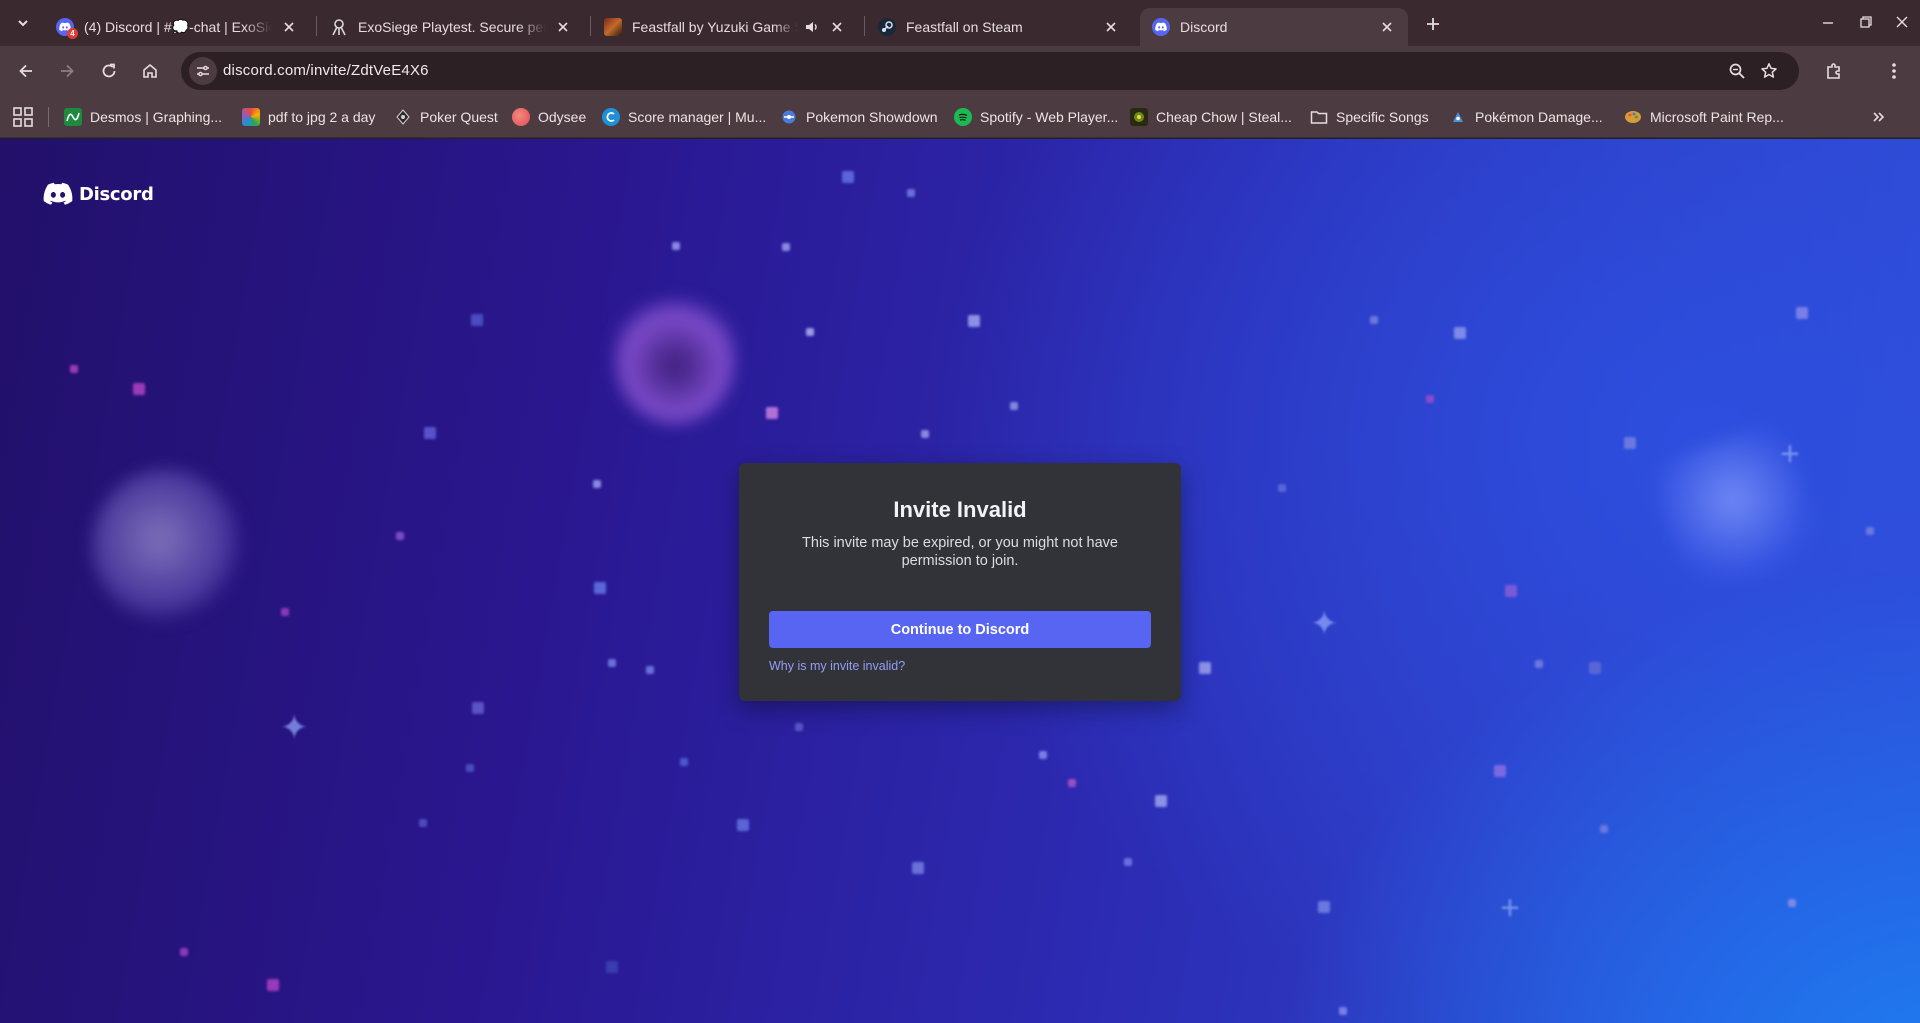  What do you see at coordinates (990, 71) in the screenshot?
I see `address-bar: discord.com/invite/ZdtVeE4X6` at bounding box center [990, 71].